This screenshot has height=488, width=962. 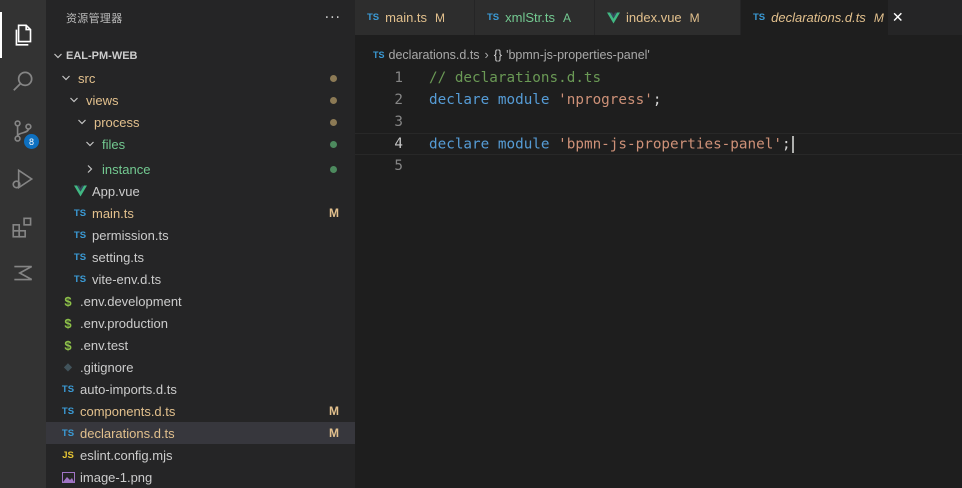 What do you see at coordinates (398, 166) in the screenshot?
I see `line-number: 5` at bounding box center [398, 166].